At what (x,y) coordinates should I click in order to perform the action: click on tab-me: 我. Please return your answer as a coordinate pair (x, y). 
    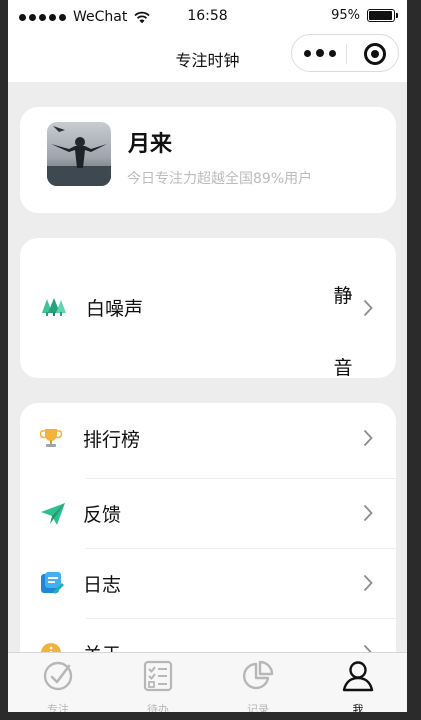
    Looking at the image, I should click on (358, 685).